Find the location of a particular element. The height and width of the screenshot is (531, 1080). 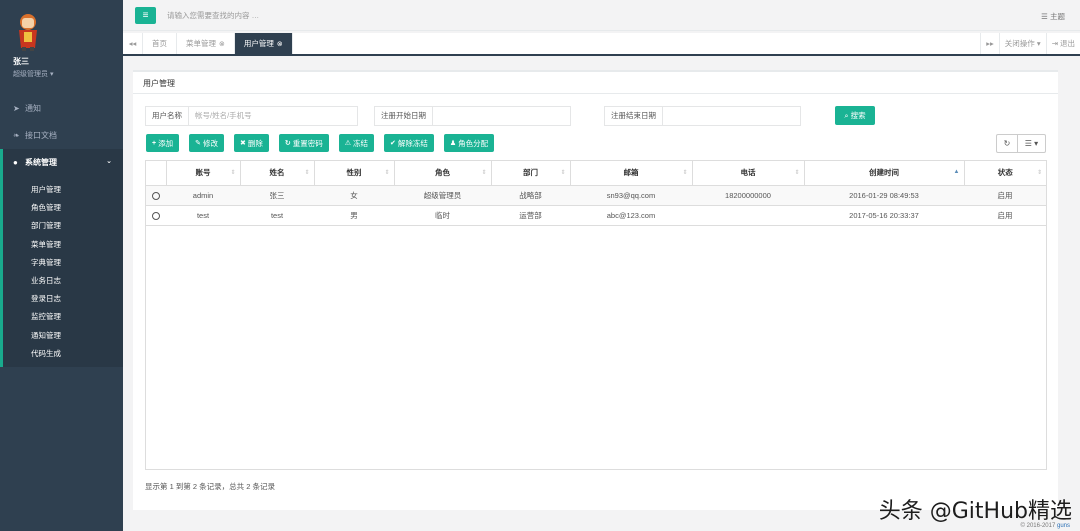

sidebar-item-label: 系统管理 is located at coordinates (41, 162).